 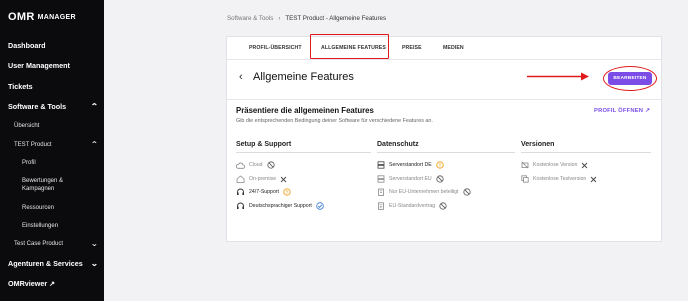 I want to click on sidebar-item-label: Dashboard, so click(x=27, y=45).